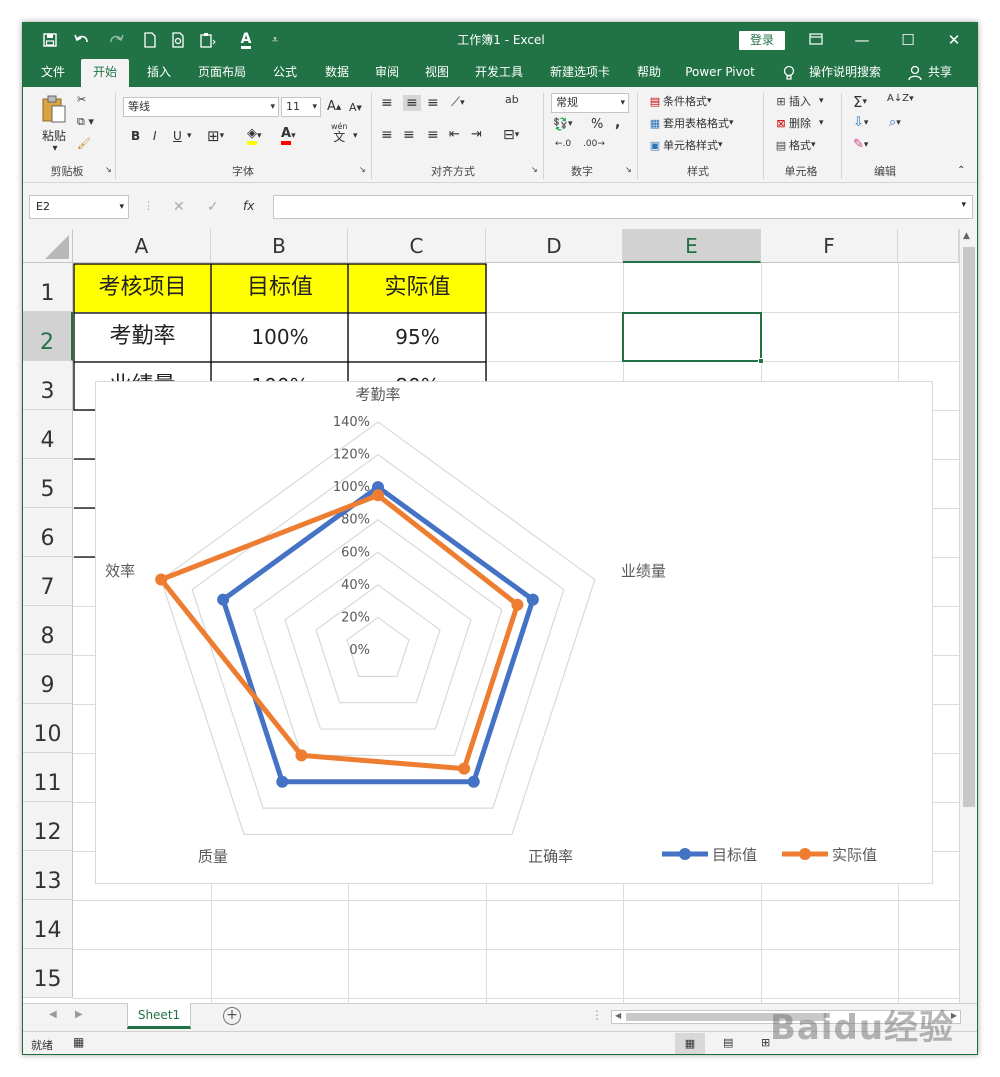 This screenshot has height=1077, width=1000. I want to click on phonetic-icon: wén 文, so click(339, 132).